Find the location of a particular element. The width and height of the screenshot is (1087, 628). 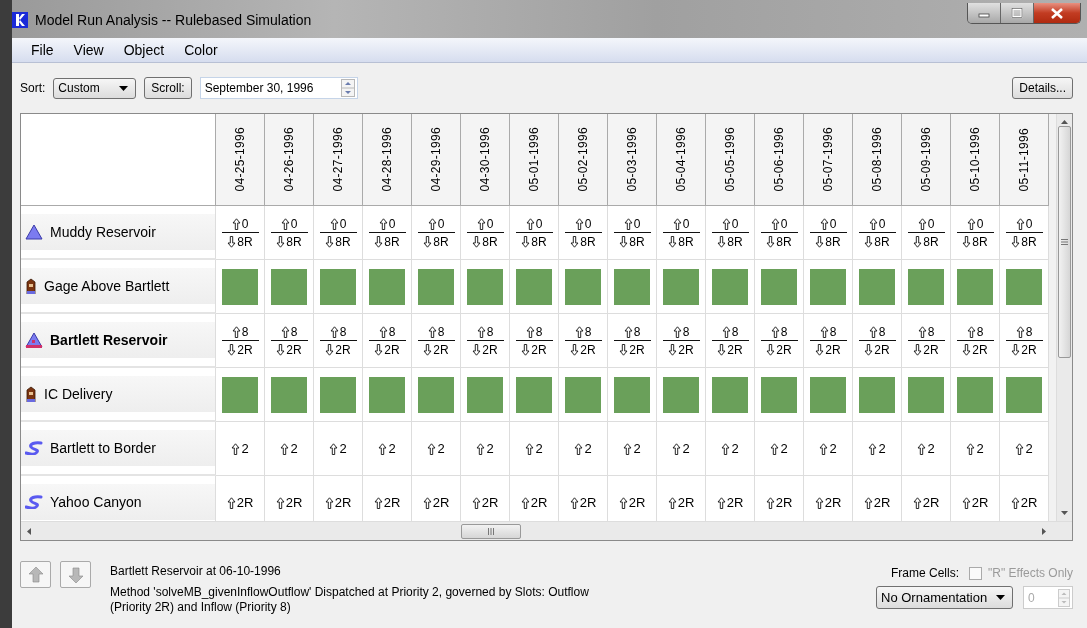

vertical-scrollbar is located at coordinates (1064, 317).